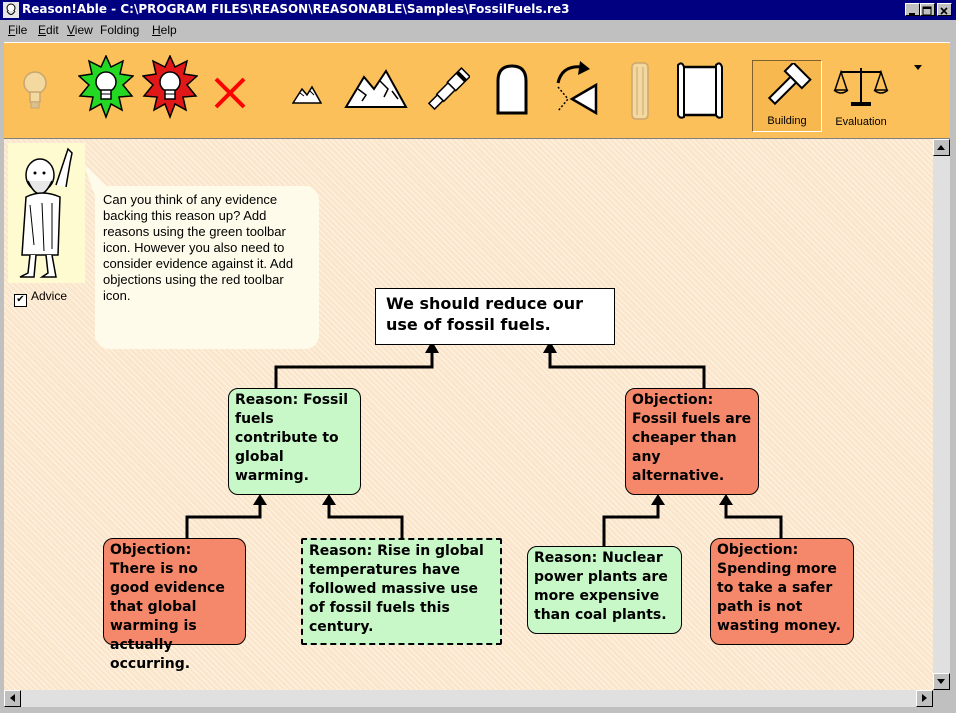 Image resolution: width=956 pixels, height=713 pixels. I want to click on menu-file: File, so click(17, 30).